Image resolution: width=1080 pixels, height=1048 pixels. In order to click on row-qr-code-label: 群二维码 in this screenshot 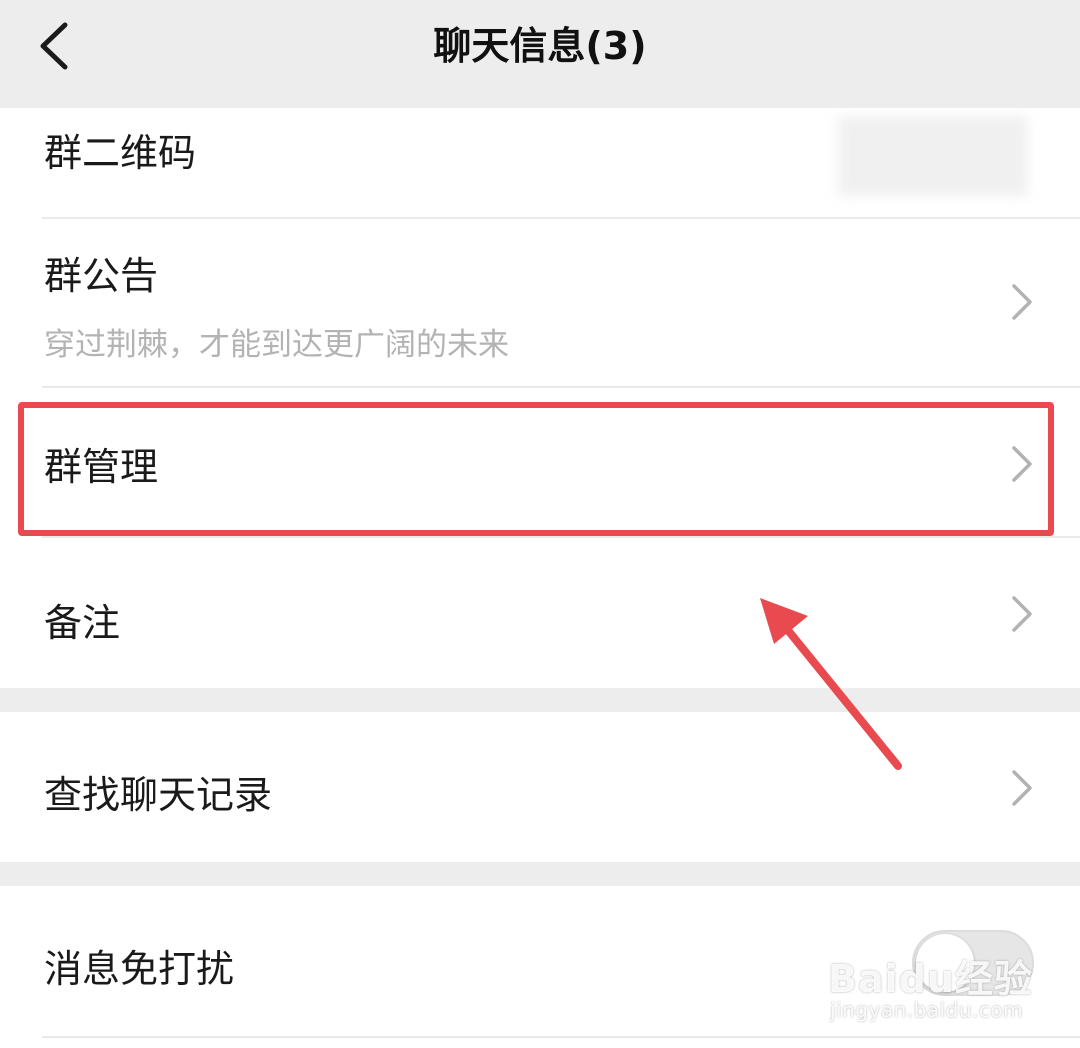, I will do `click(120, 153)`.